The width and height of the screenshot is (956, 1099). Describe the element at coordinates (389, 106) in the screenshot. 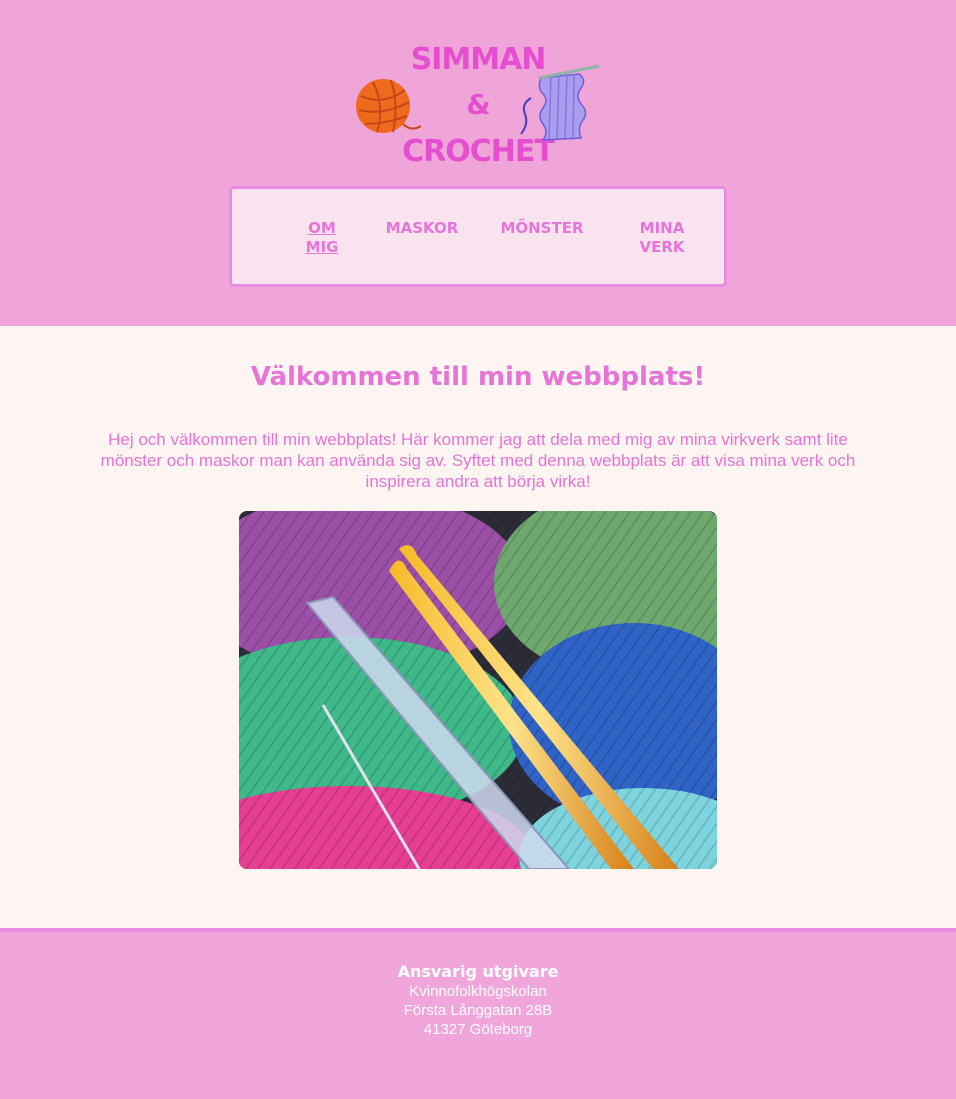

I see `yarn-ball-icon` at that location.